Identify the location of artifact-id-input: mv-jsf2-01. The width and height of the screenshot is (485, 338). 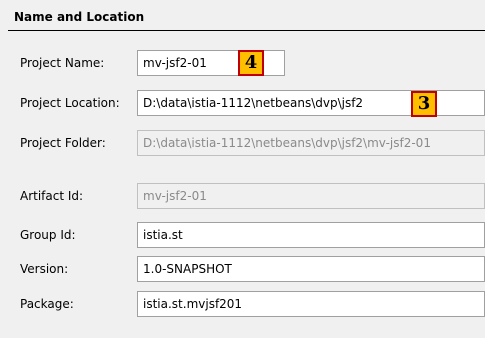
(311, 196).